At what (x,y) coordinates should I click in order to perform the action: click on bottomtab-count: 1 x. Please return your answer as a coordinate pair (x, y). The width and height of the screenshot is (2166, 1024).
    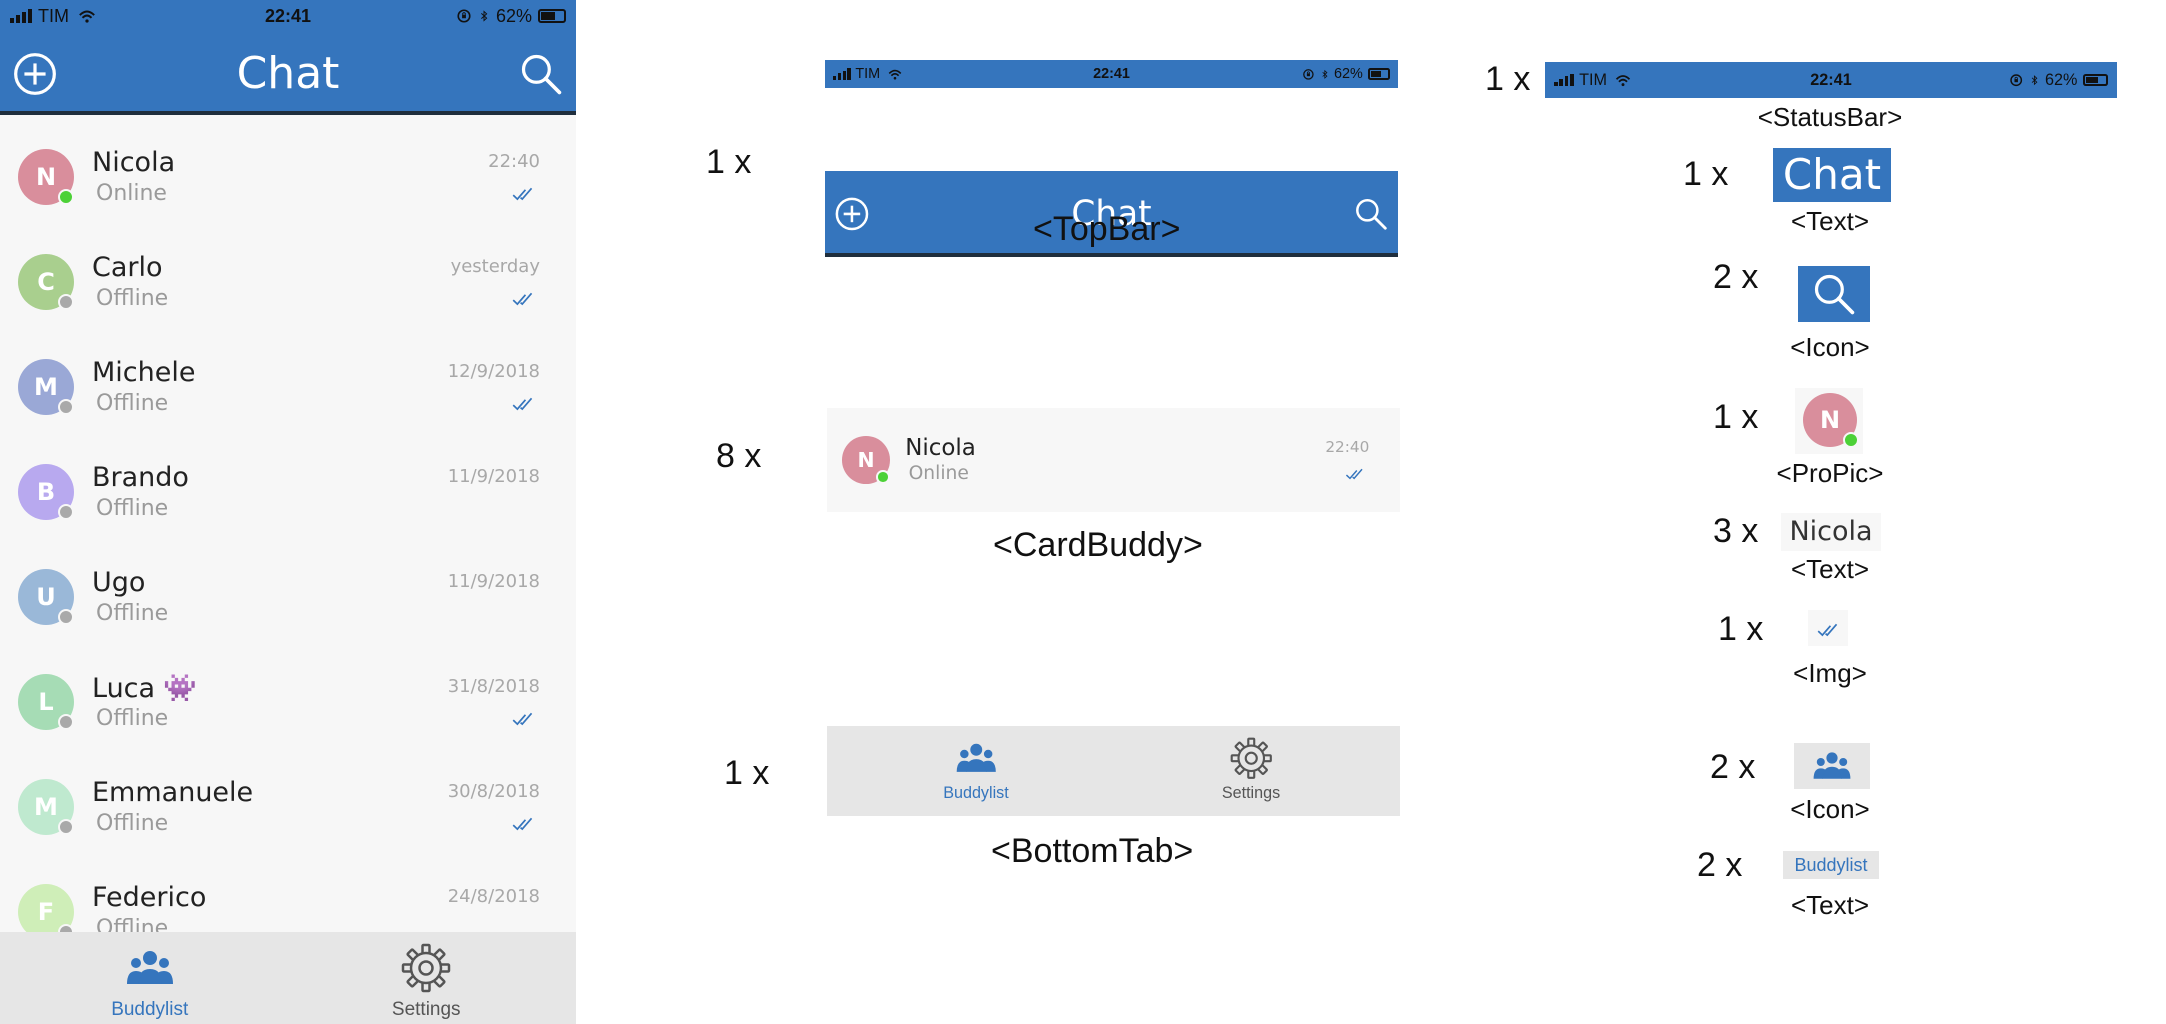
    Looking at the image, I should click on (747, 773).